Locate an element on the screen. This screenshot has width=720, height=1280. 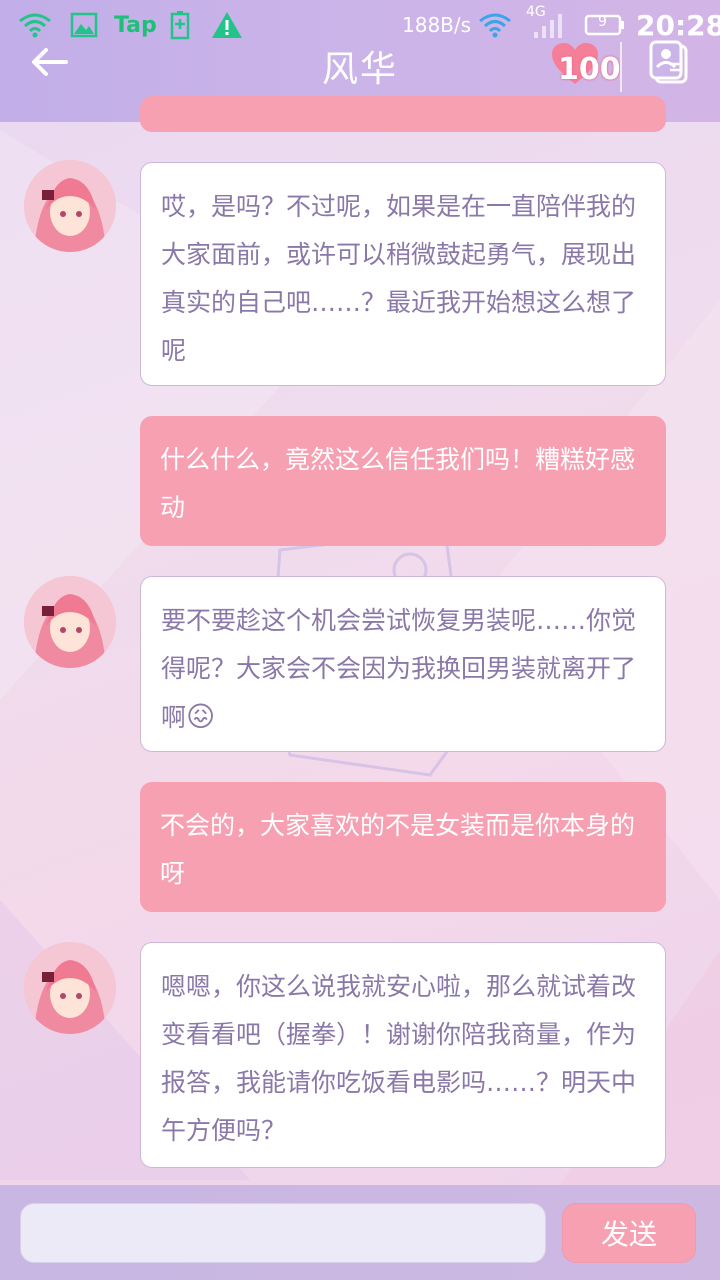
message-text: 什么什么，竟然这么信任我们吗！糟糕好感动 is located at coordinates (398, 483).